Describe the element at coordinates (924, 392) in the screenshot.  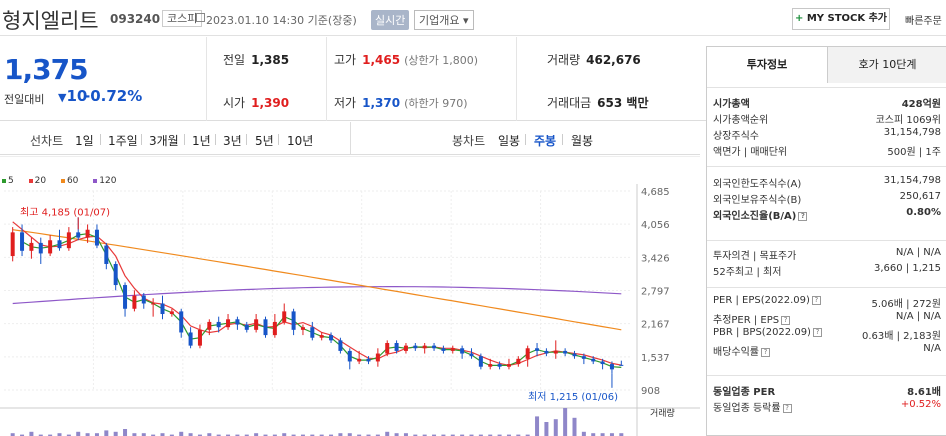
I see `panel-row-value: 8.61배` at that location.